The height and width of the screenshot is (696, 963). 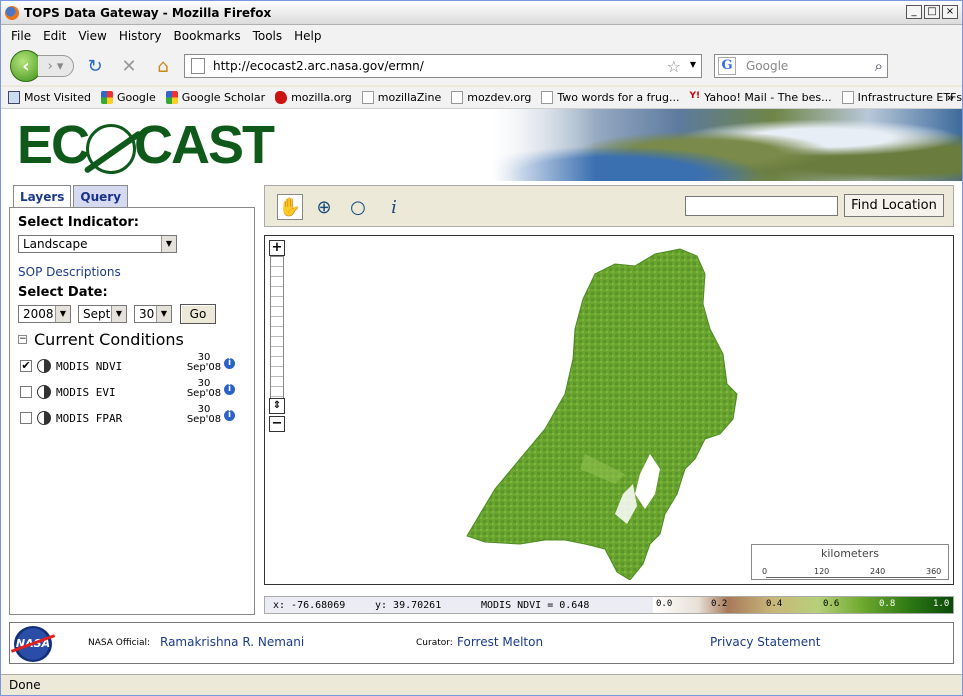 I want to click on color-legend: 0.0 0.2 0.4 0.6 0.8 1.0, so click(x=803, y=605).